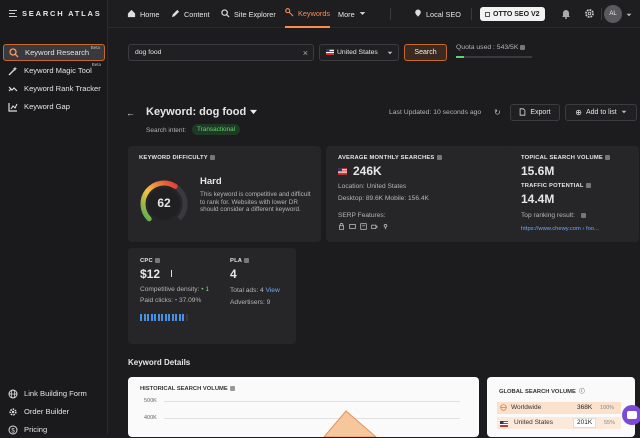  Describe the element at coordinates (184, 389) in the screenshot. I see `card-label-text: HISTORICAL SEARCH VOLUME` at that location.